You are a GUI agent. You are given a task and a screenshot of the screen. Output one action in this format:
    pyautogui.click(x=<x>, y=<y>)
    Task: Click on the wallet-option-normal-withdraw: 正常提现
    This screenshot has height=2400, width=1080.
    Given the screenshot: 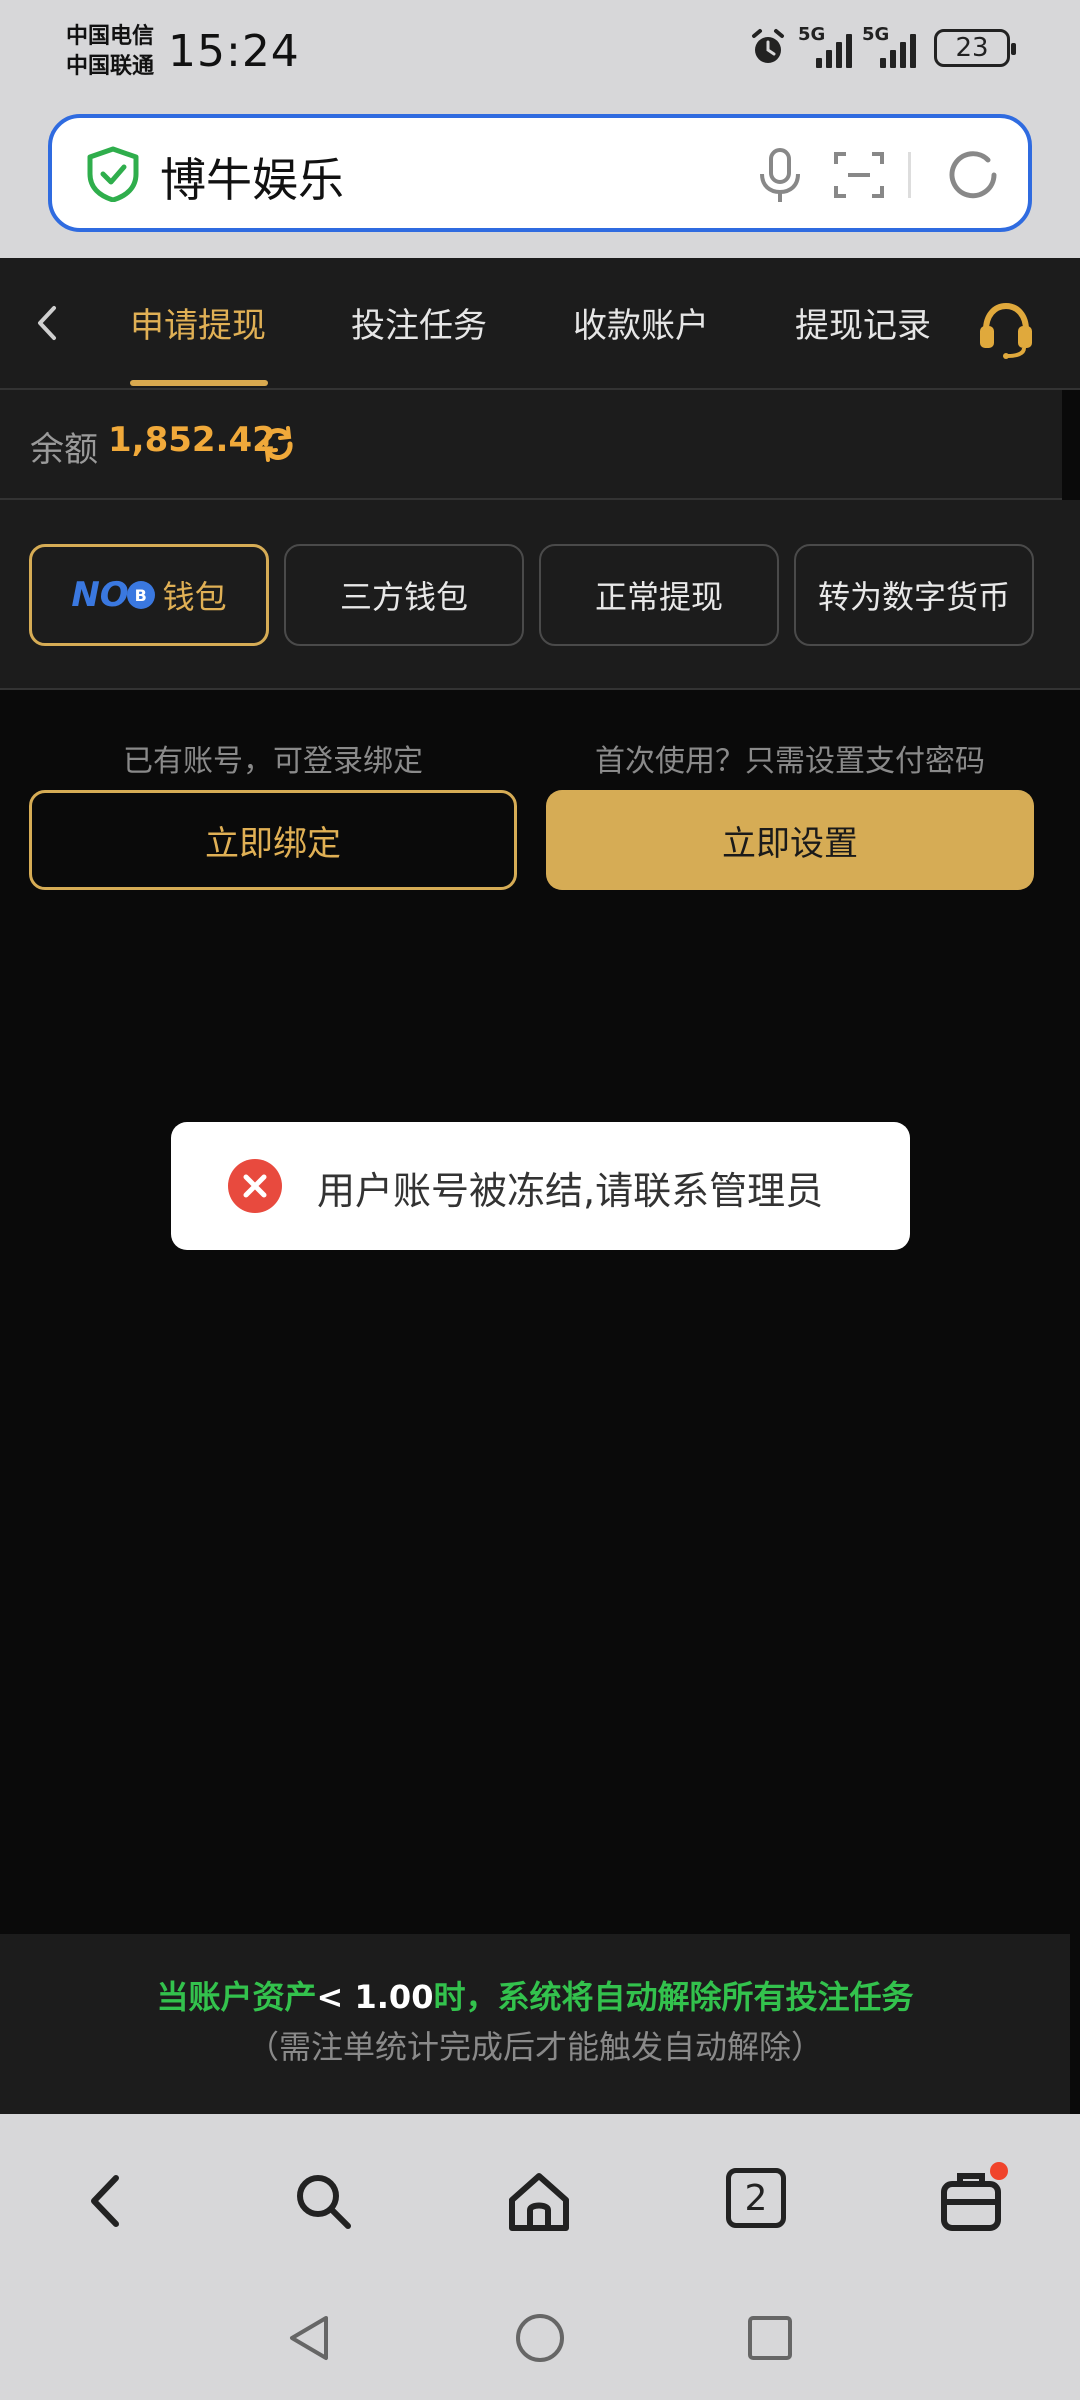 What is the action you would take?
    pyautogui.click(x=659, y=595)
    